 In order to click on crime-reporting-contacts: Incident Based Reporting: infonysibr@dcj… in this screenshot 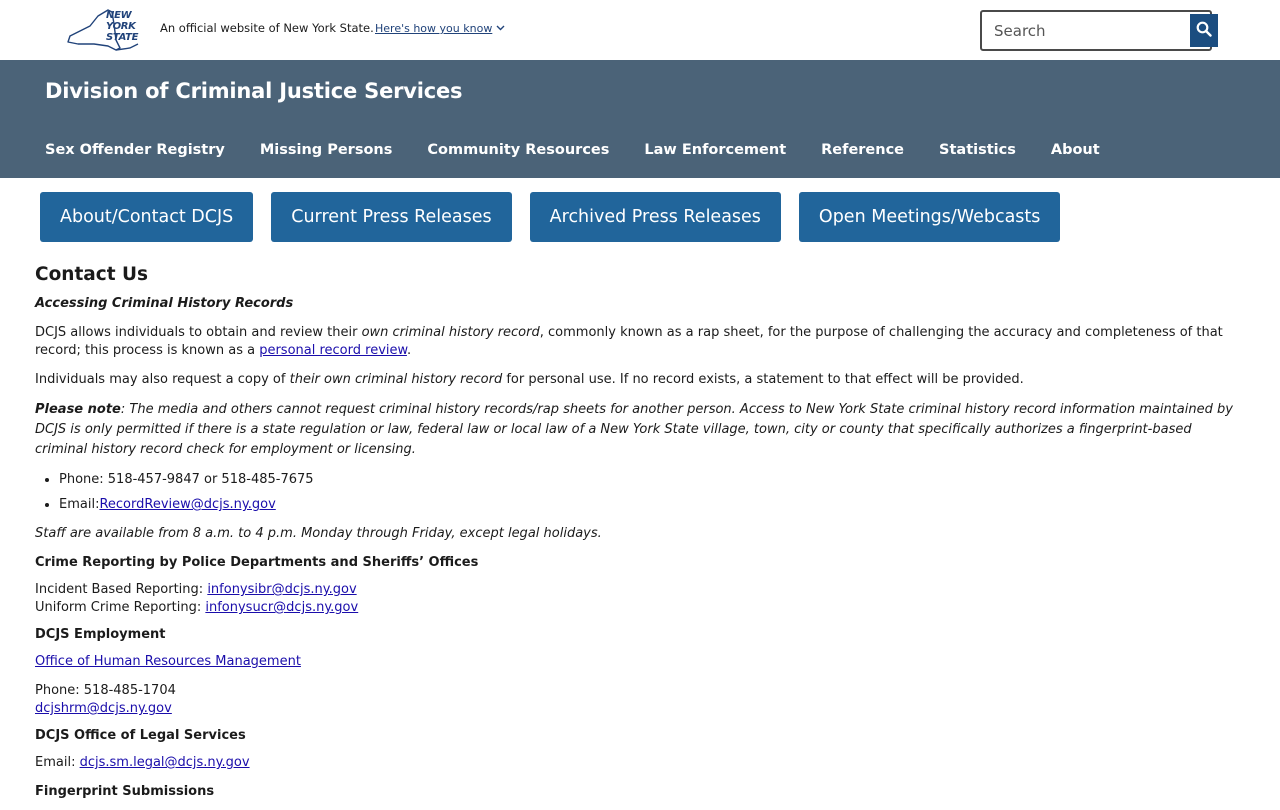, I will do `click(197, 598)`.